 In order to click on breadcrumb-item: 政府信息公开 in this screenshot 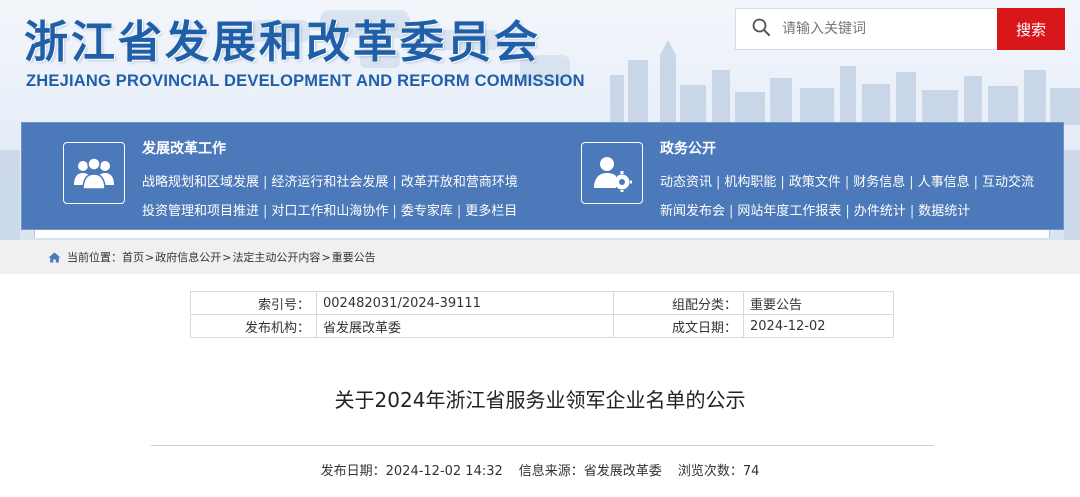, I will do `click(188, 257)`.